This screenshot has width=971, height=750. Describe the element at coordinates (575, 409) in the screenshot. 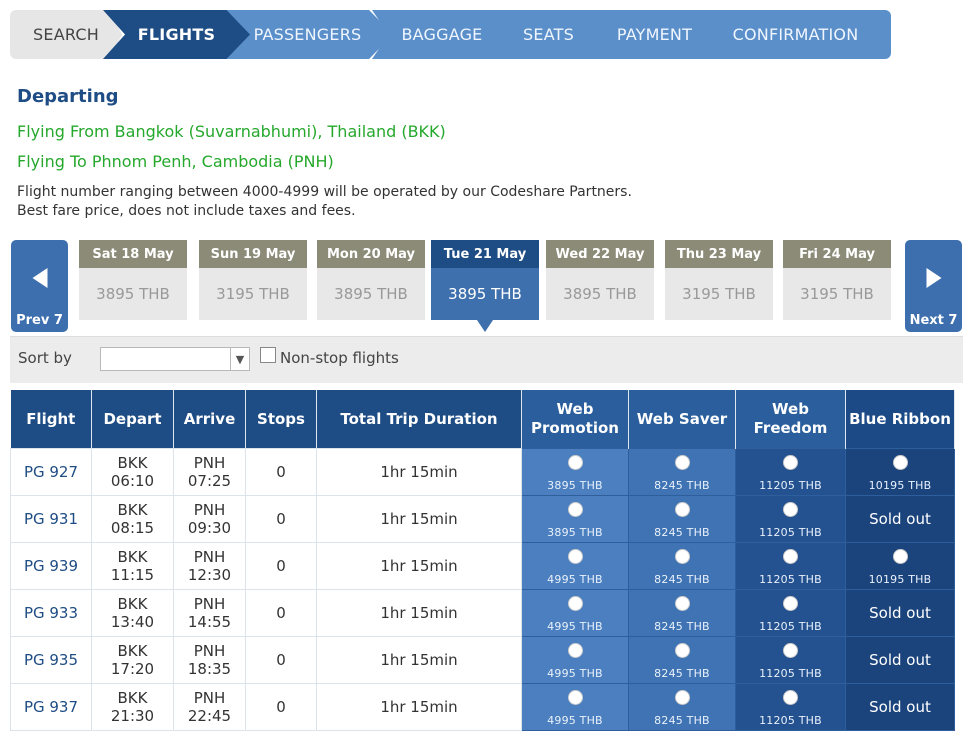

I see `col-web-promotion-line1: Web` at that location.